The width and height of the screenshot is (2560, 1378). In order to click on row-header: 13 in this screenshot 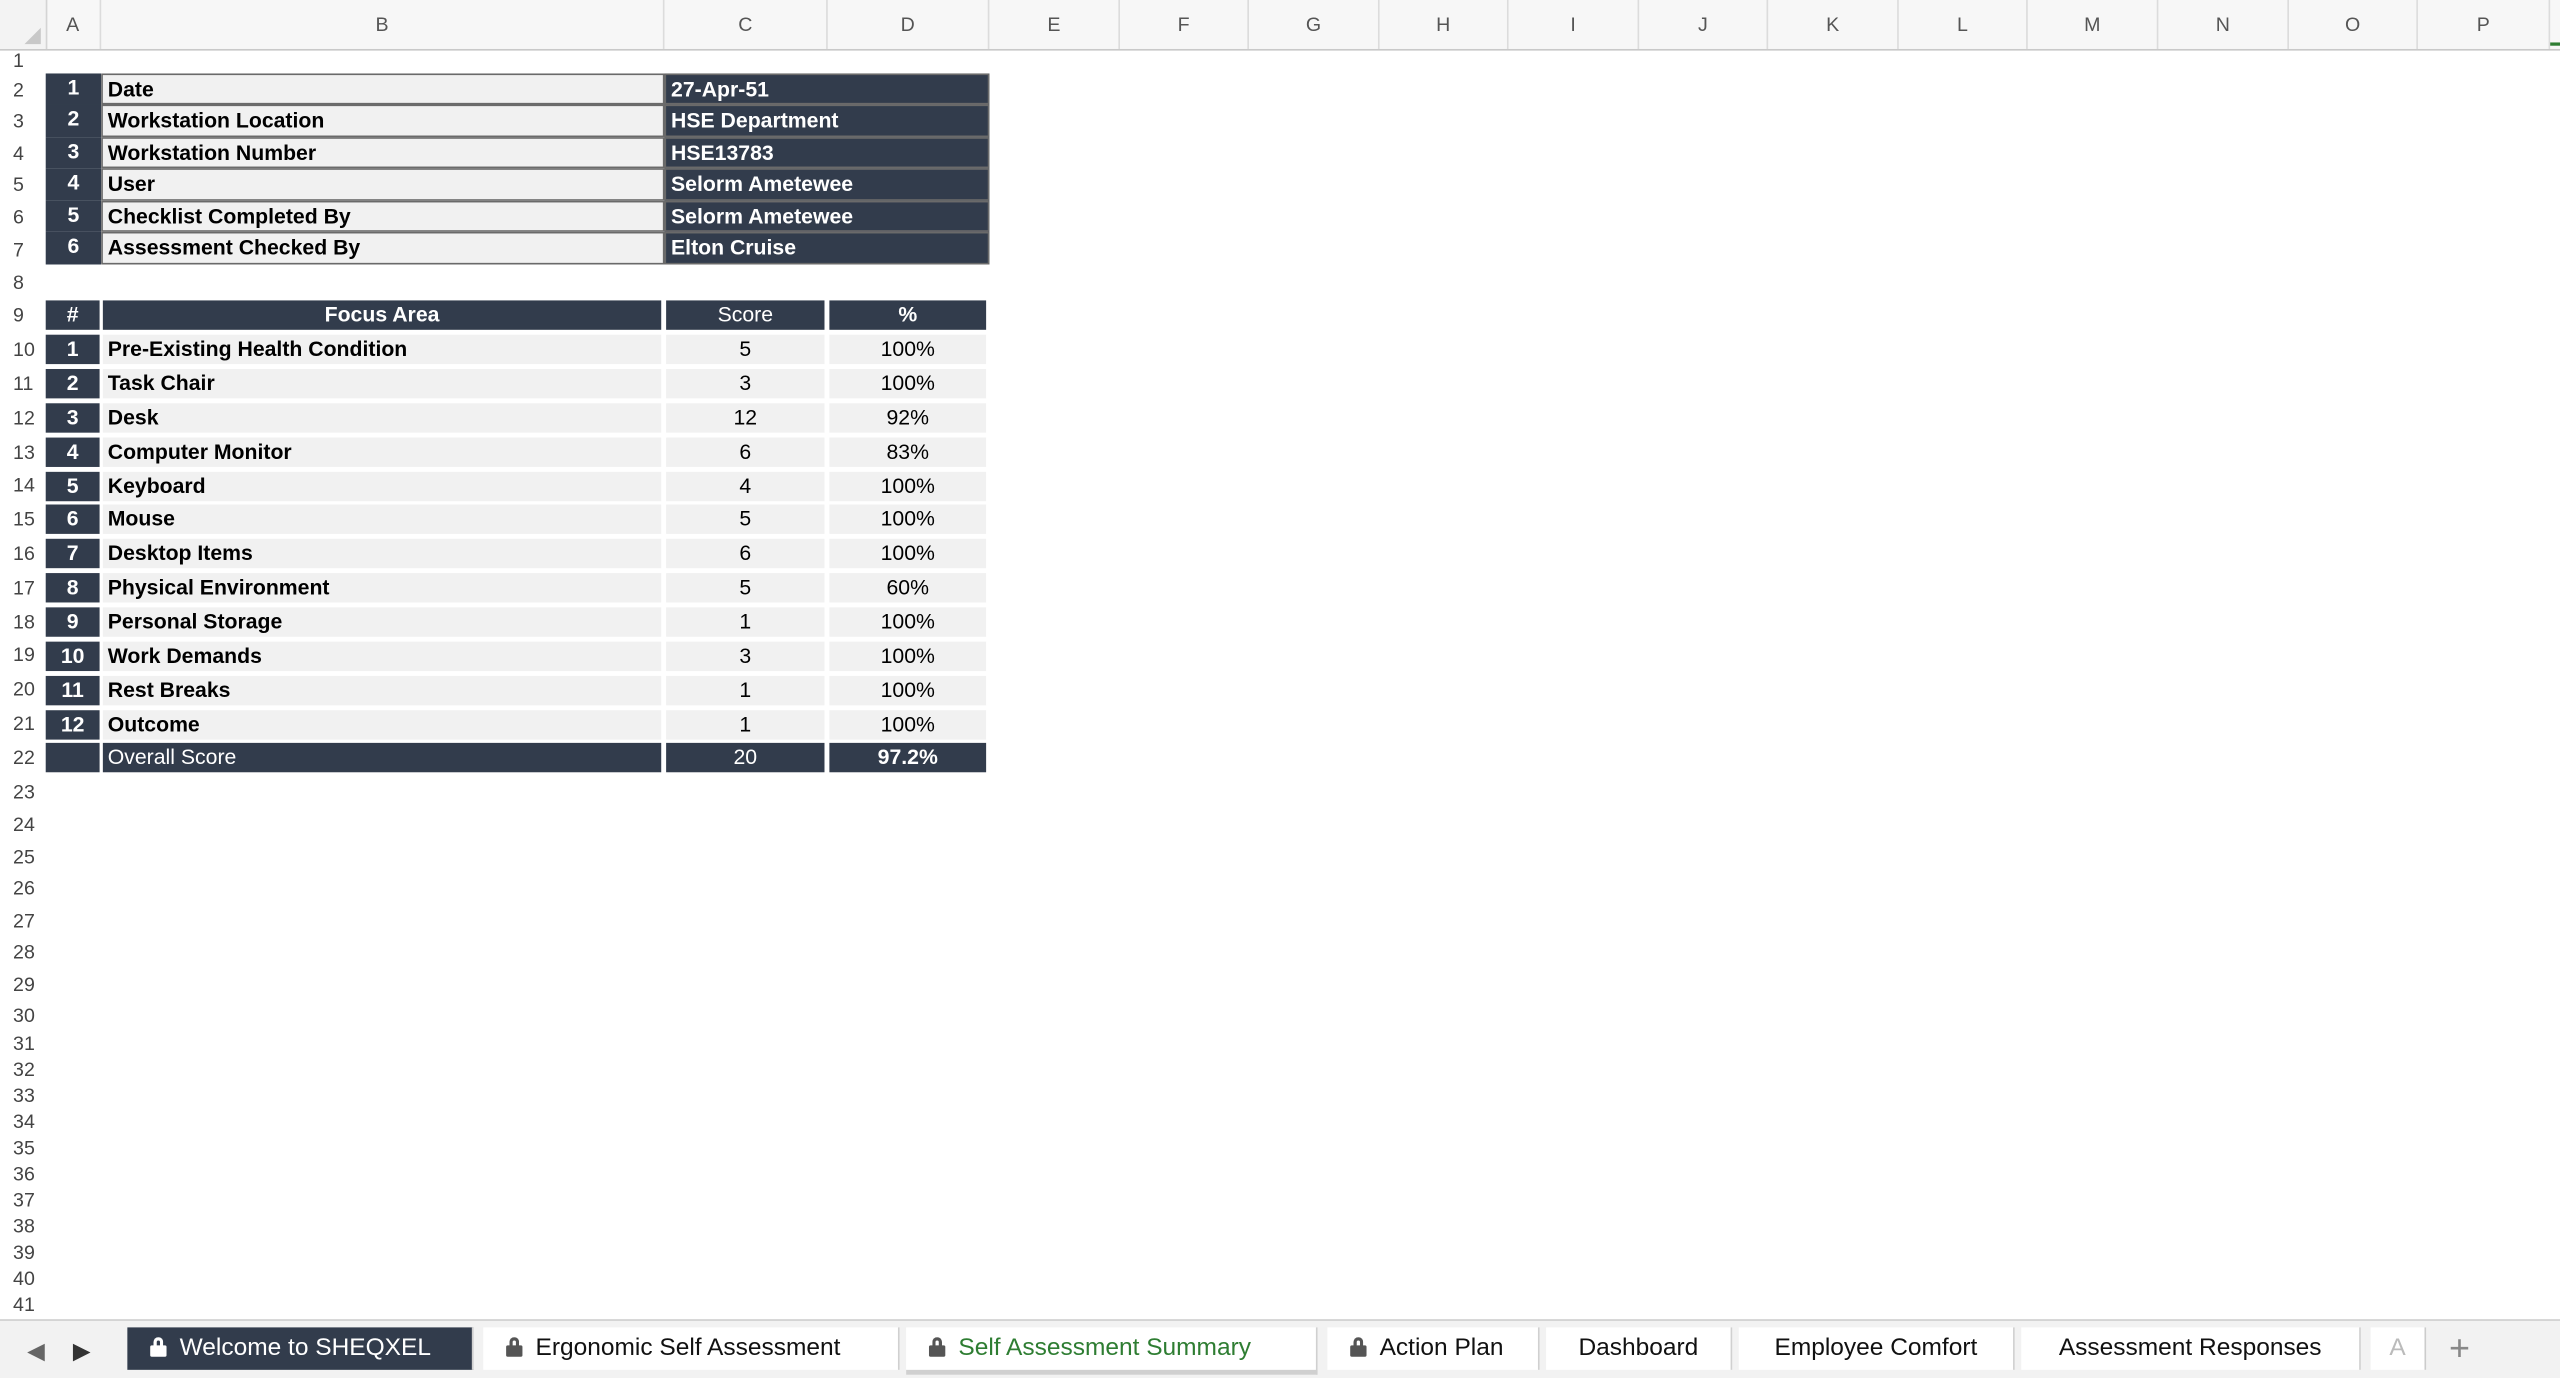, I will do `click(23, 452)`.